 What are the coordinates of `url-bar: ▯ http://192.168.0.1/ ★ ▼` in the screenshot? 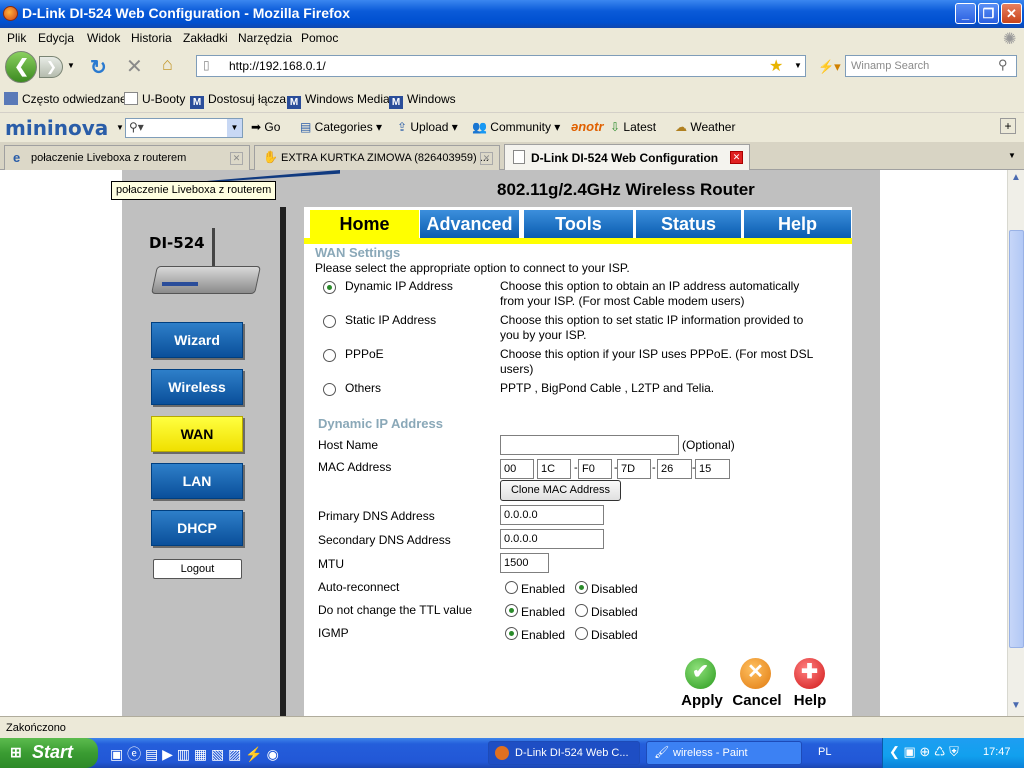 It's located at (501, 66).